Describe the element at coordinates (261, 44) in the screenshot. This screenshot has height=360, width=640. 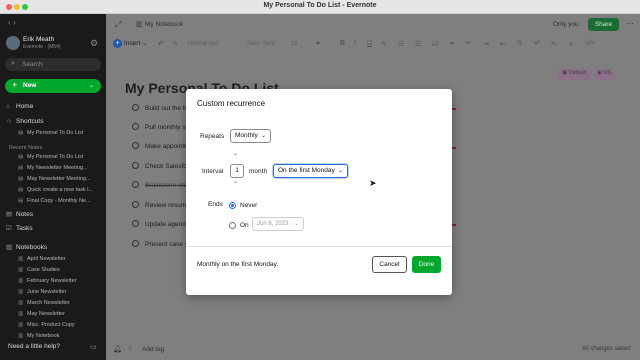
I see `font-select: Sans Serif` at that location.